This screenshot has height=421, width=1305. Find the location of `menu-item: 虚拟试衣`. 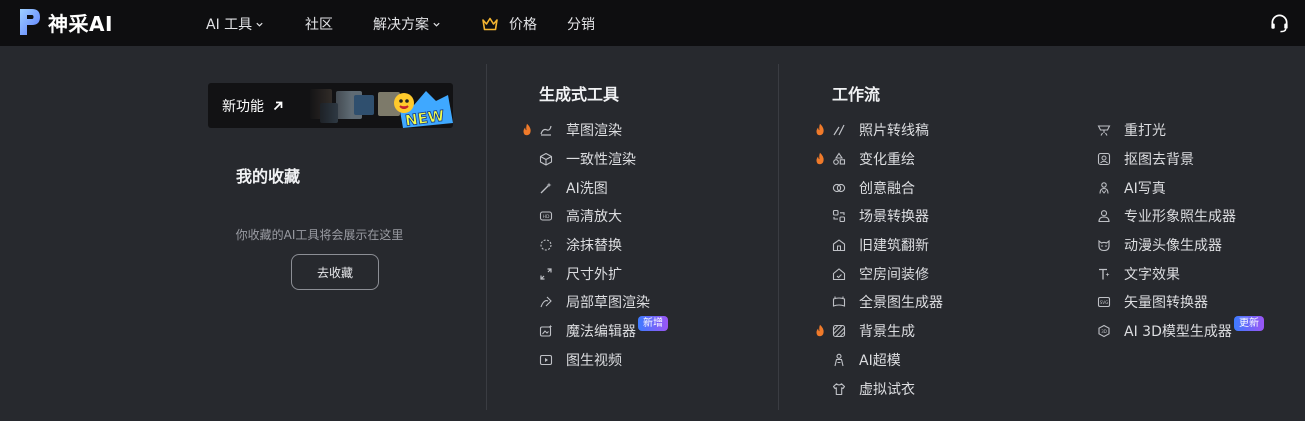

menu-item: 虚拟试衣 is located at coordinates (887, 388).